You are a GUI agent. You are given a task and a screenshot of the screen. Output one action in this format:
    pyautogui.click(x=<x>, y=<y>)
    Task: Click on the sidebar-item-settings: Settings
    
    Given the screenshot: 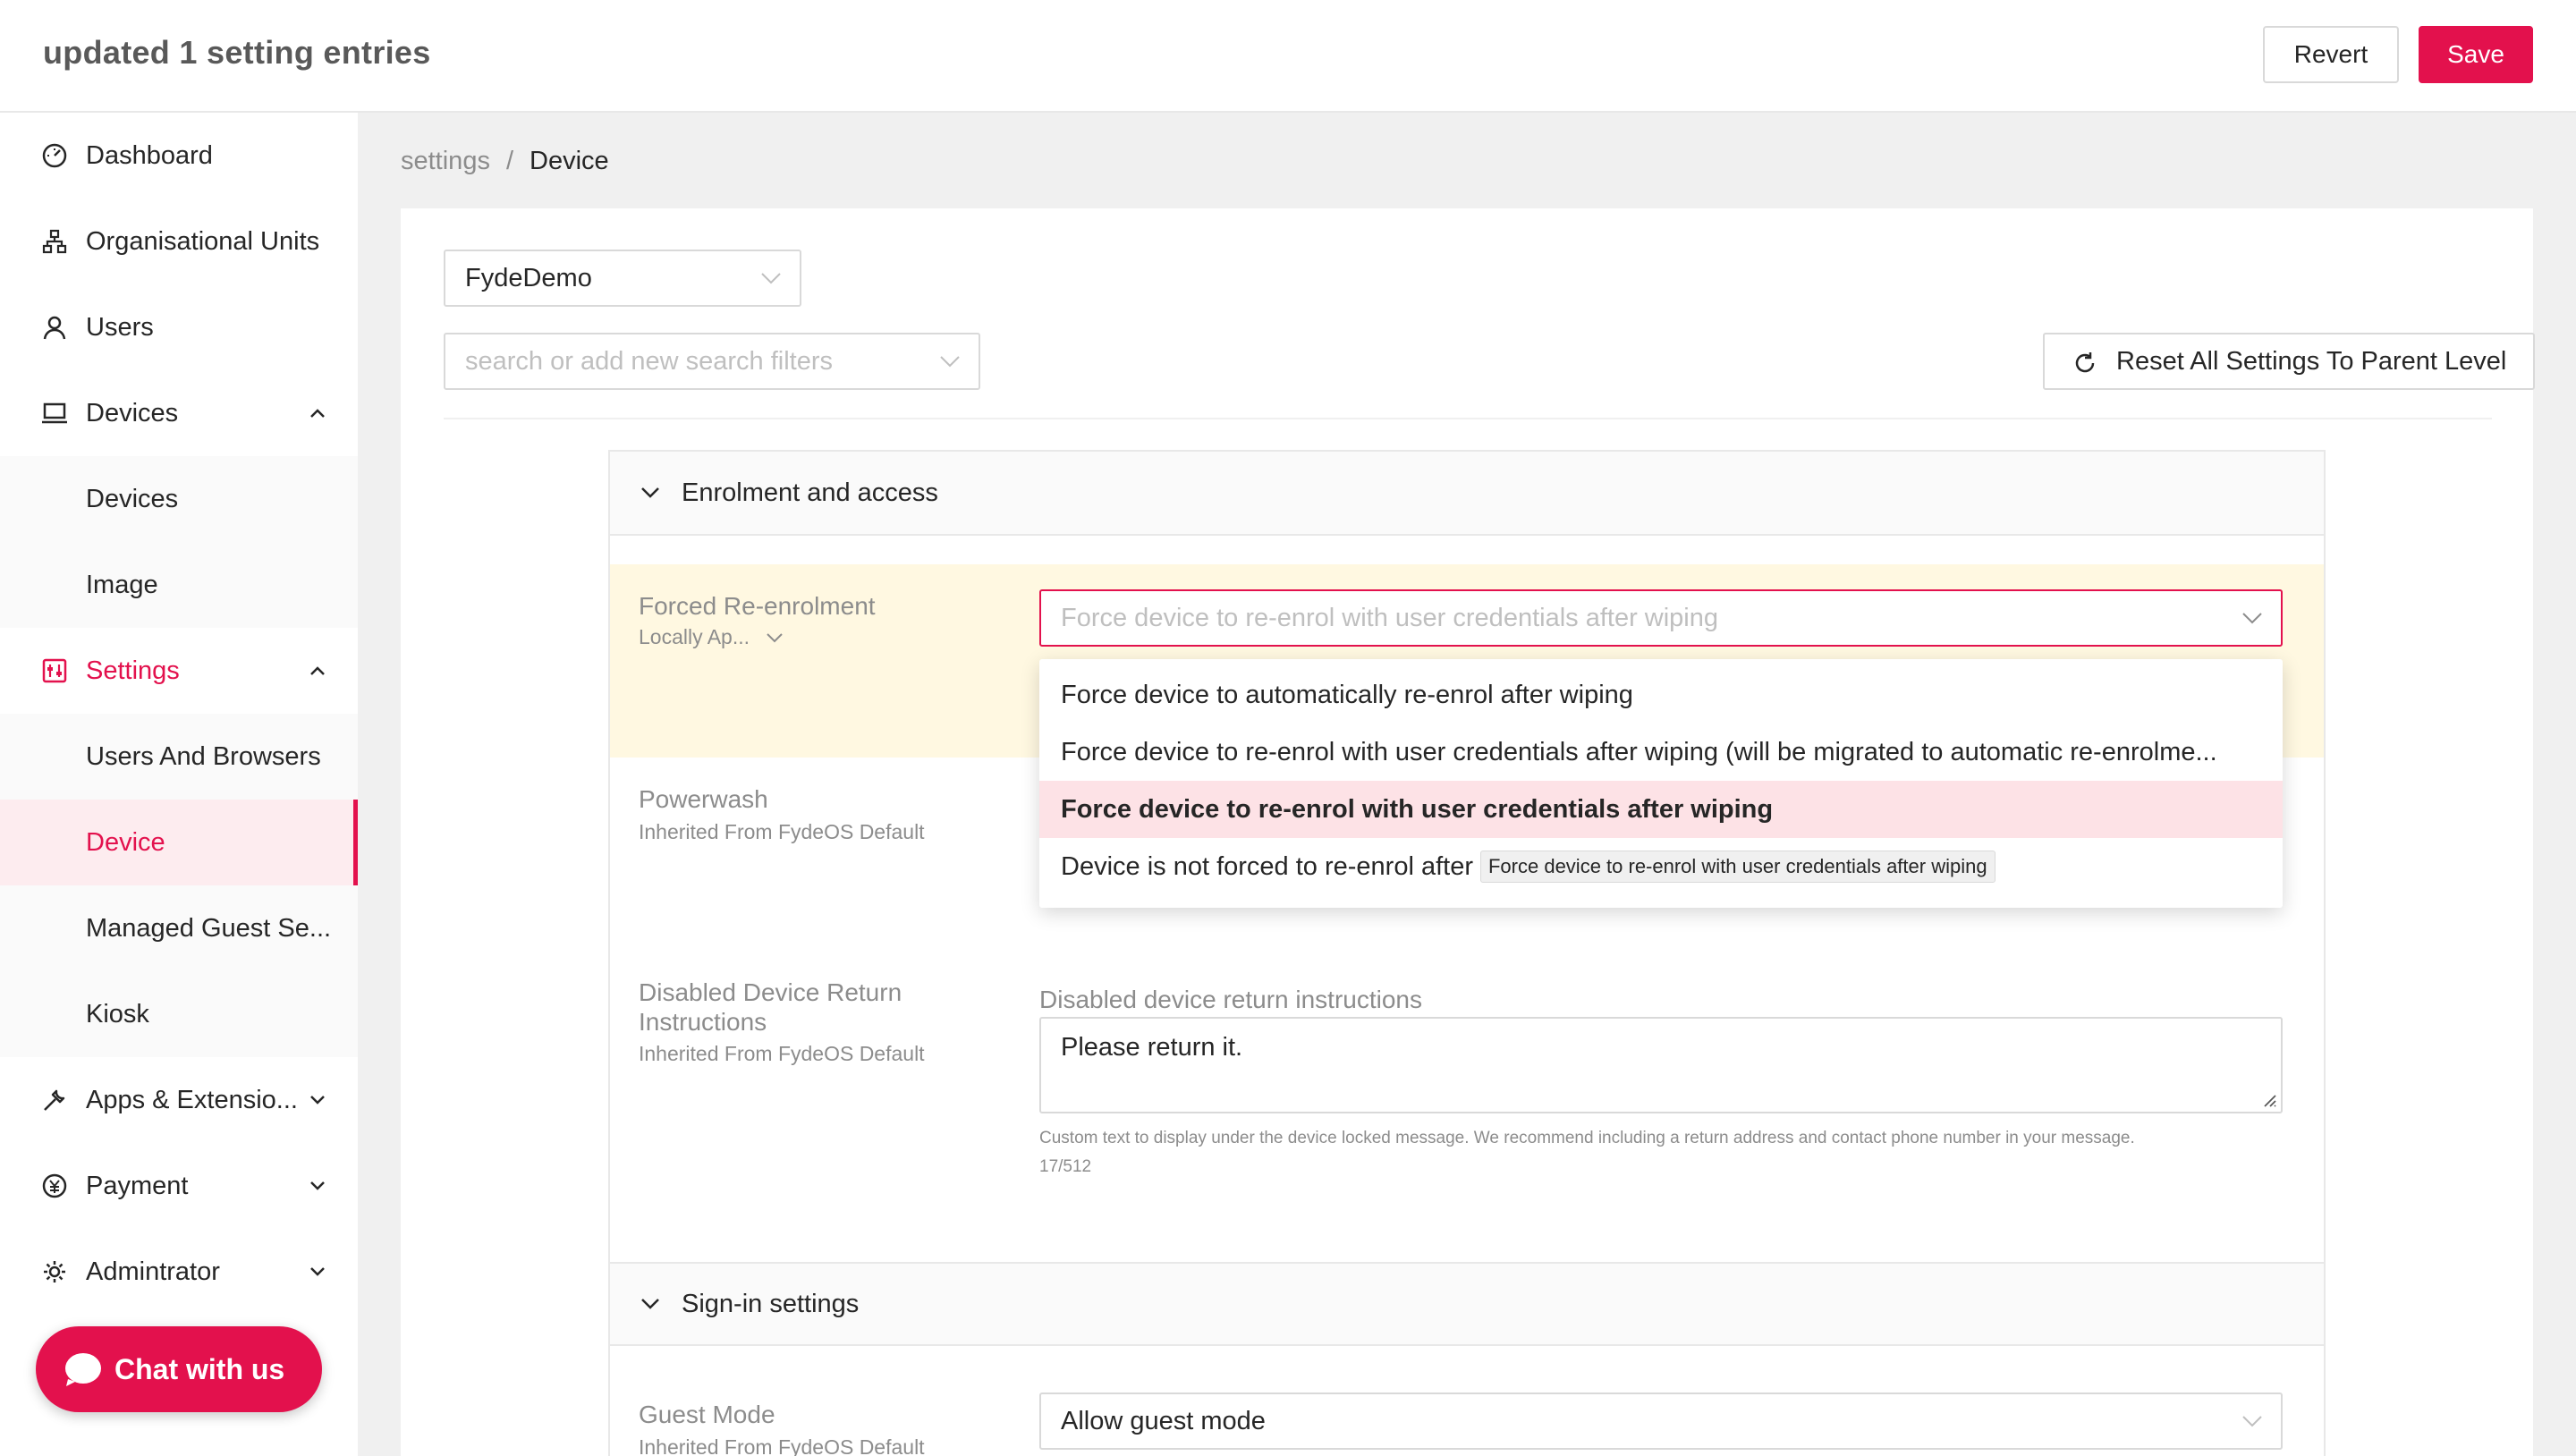 What is the action you would take?
    pyautogui.click(x=179, y=671)
    